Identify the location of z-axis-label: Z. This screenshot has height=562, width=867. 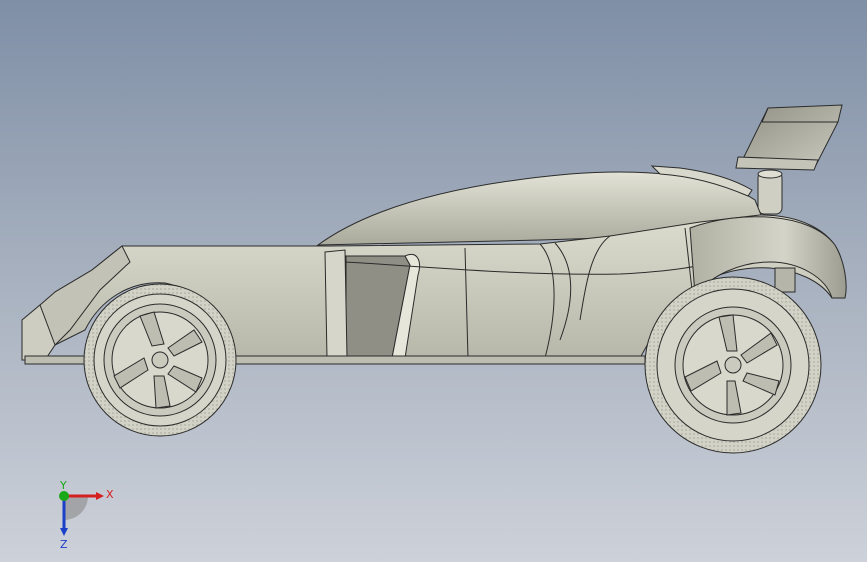
(64, 544).